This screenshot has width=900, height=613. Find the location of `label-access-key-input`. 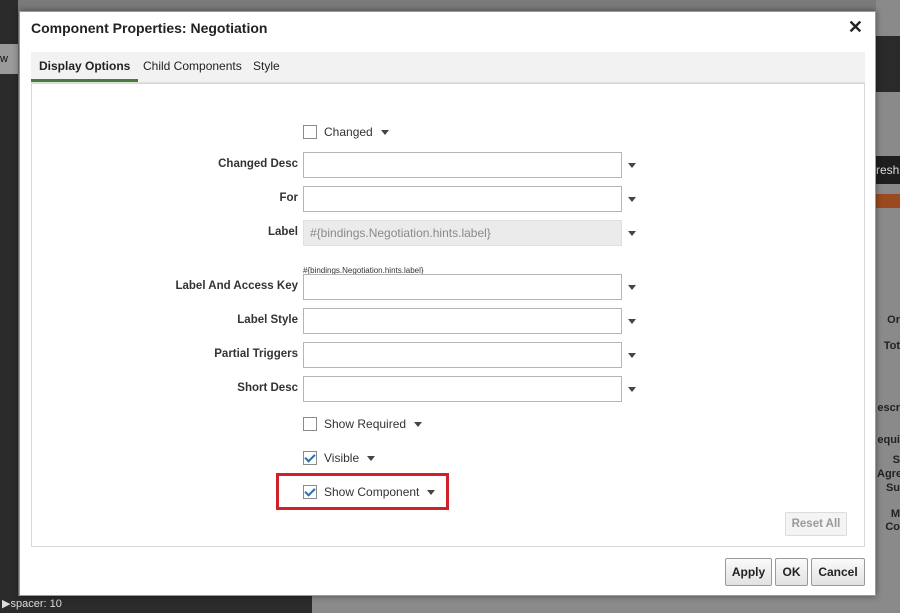

label-access-key-input is located at coordinates (462, 287).